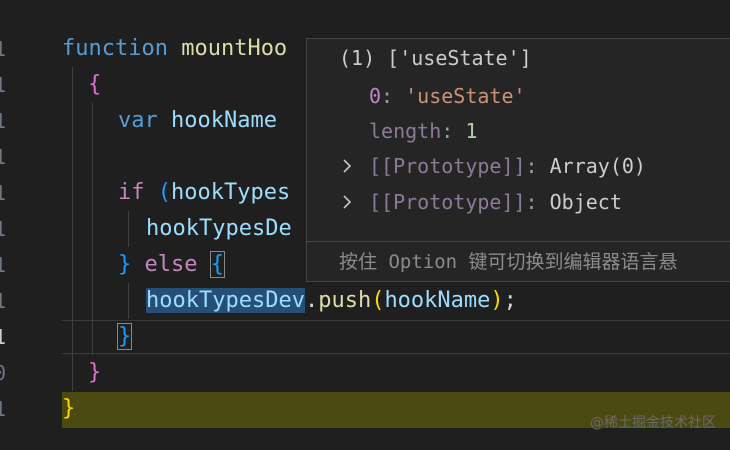 Image resolution: width=730 pixels, height=450 pixels. What do you see at coordinates (225, 300) in the screenshot?
I see `variable-token: hookTypesDev` at bounding box center [225, 300].